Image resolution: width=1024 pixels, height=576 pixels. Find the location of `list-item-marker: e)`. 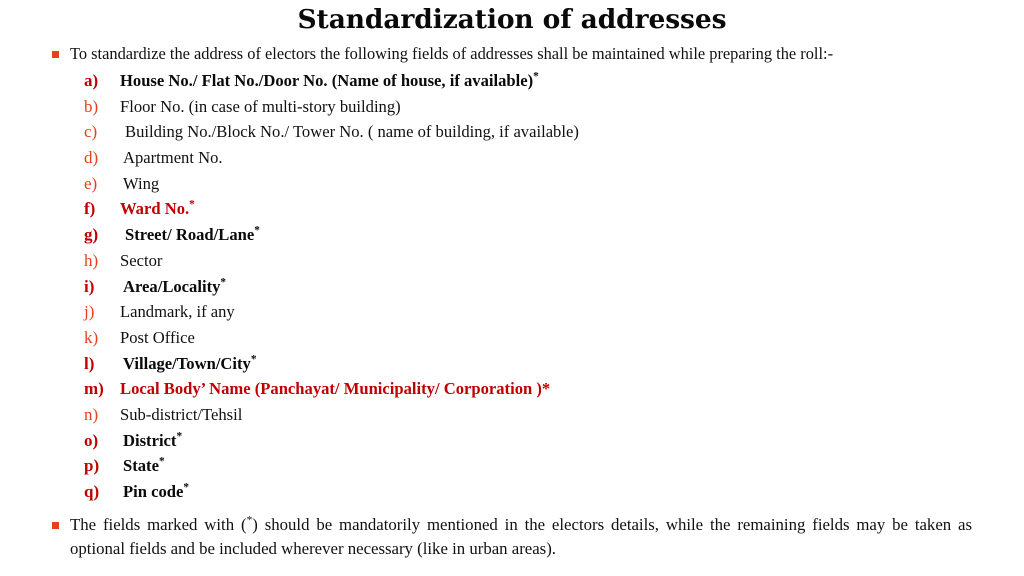

list-item-marker: e) is located at coordinates (91, 183).